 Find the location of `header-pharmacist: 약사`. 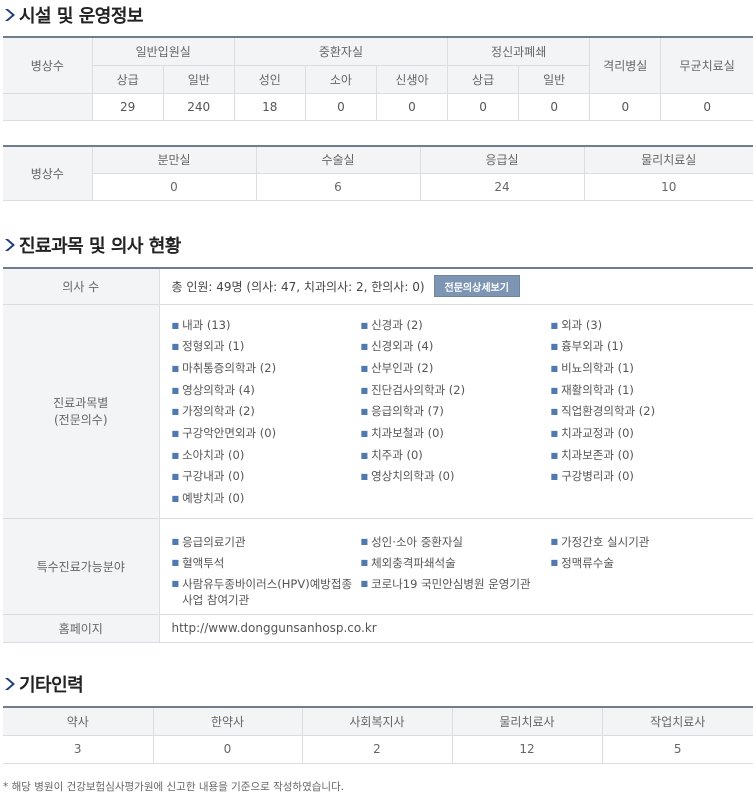

header-pharmacist: 약사 is located at coordinates (78, 721).